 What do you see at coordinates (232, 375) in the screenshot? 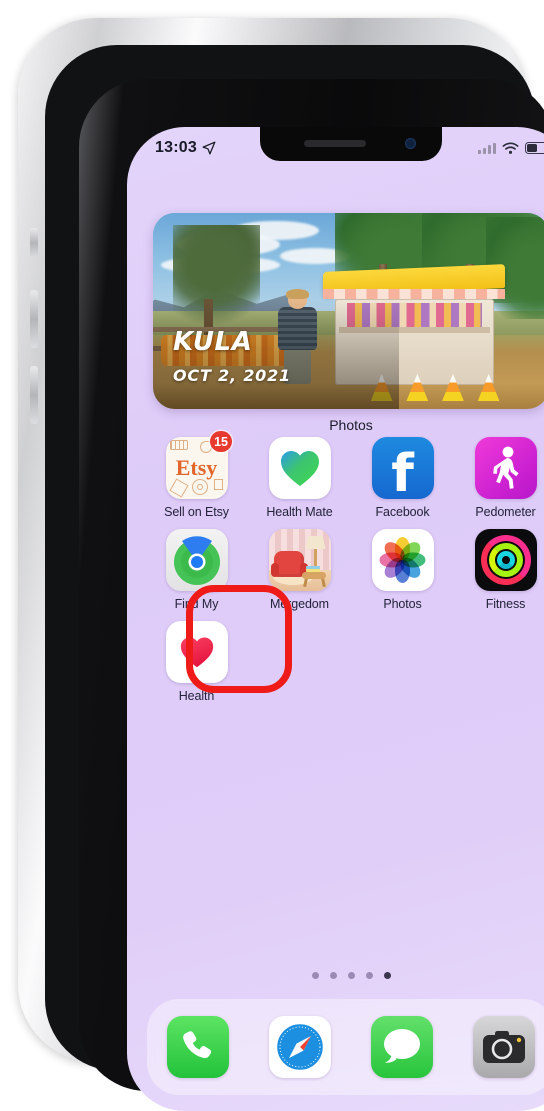
I see `widget-date: OCT 2, 2021` at bounding box center [232, 375].